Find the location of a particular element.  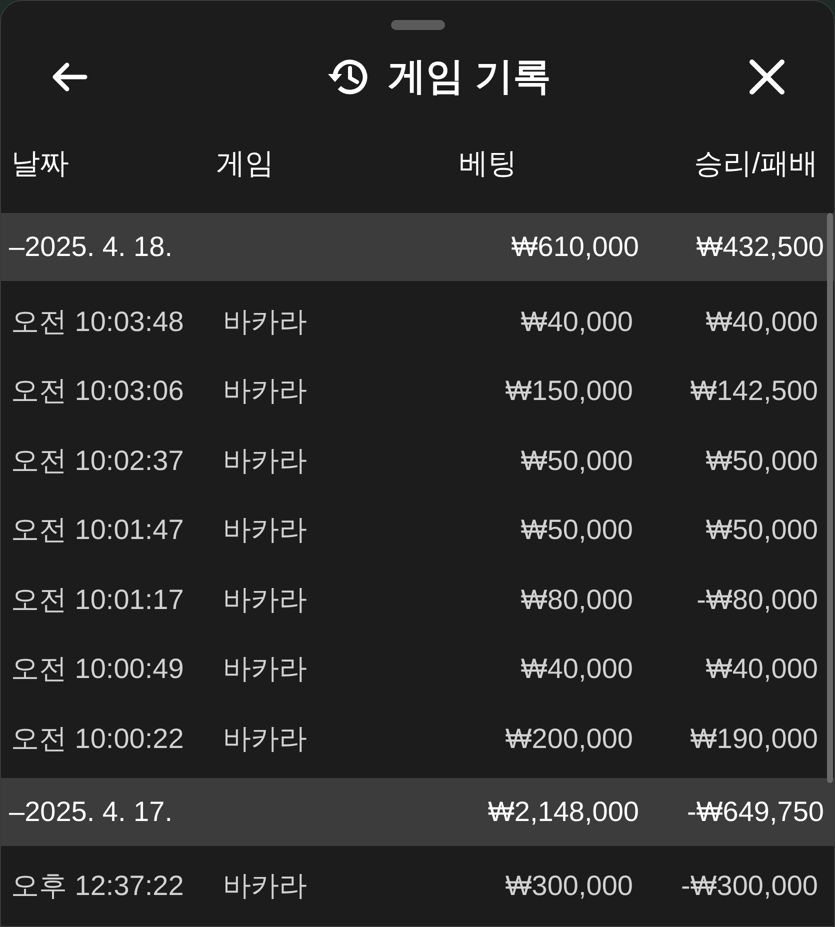

table-cell-text: ₩300,000 is located at coordinates (568, 886).